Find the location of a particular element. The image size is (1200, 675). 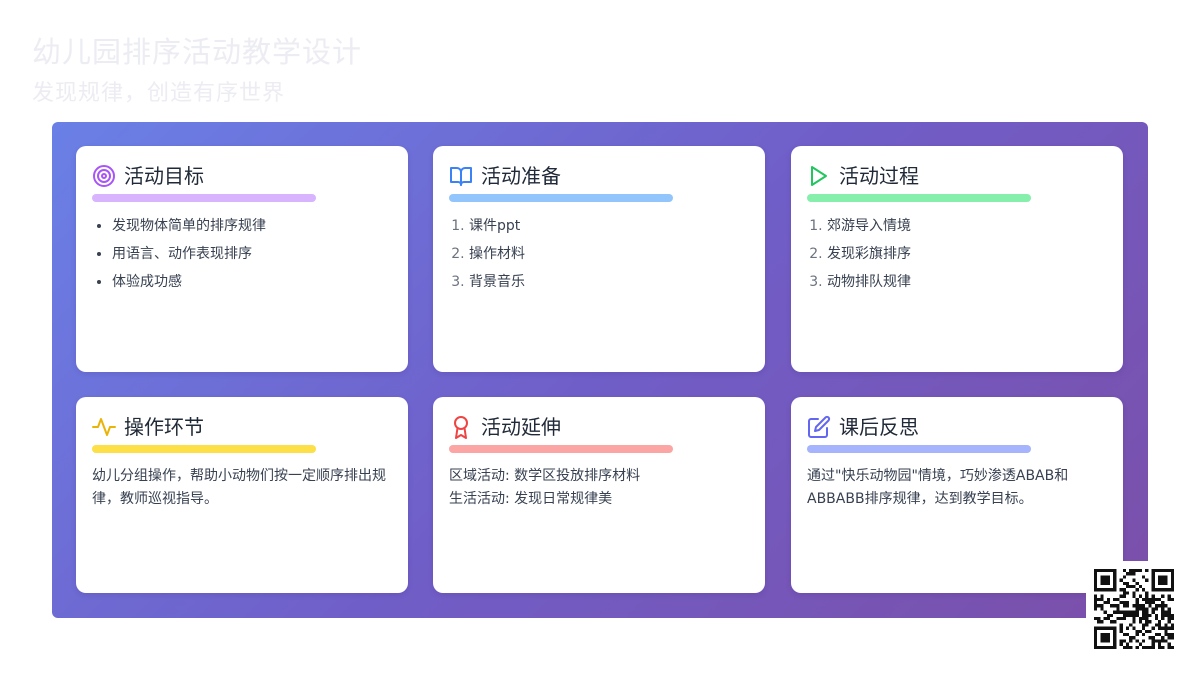

card-goals: 活动目标 发现物体简单的排序规律 用语言、动作表现排序 体验成功感 is located at coordinates (242, 259).